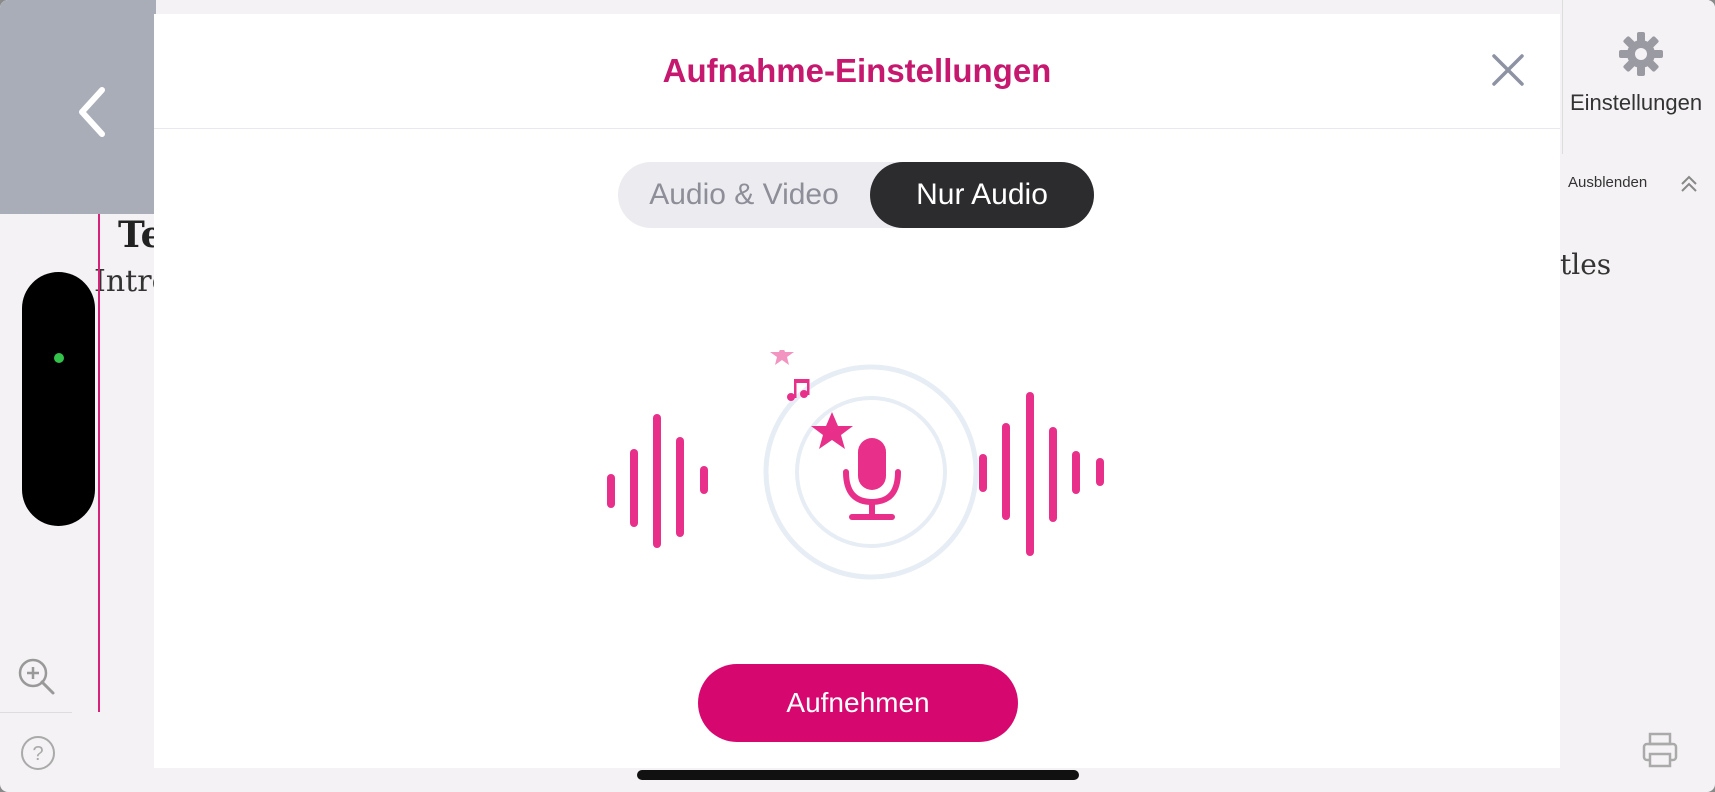  I want to click on microphone-illustration, so click(855, 465).